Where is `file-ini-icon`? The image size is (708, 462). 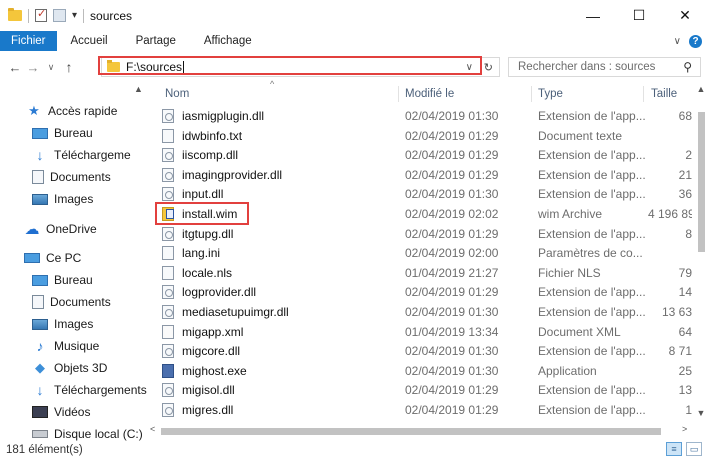
file-ini-icon is located at coordinates (168, 253).